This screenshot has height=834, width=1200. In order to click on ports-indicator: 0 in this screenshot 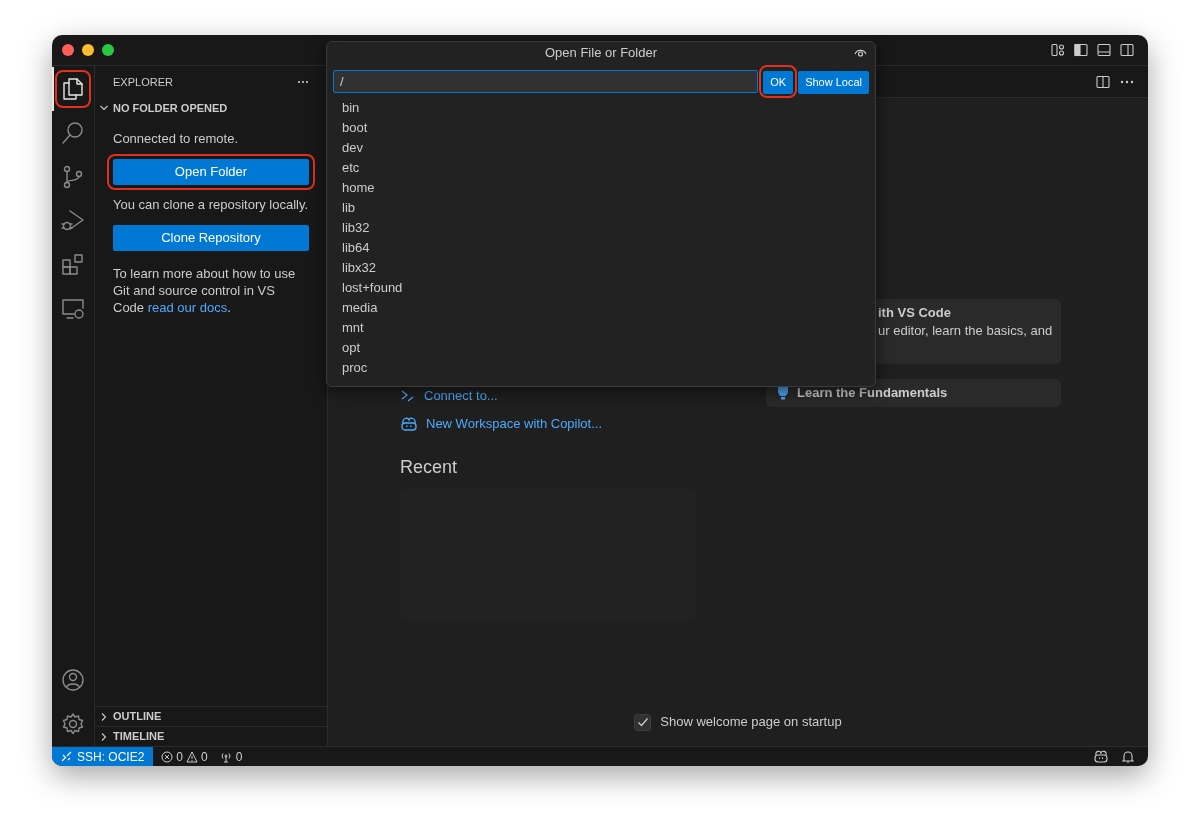, I will do `click(231, 756)`.